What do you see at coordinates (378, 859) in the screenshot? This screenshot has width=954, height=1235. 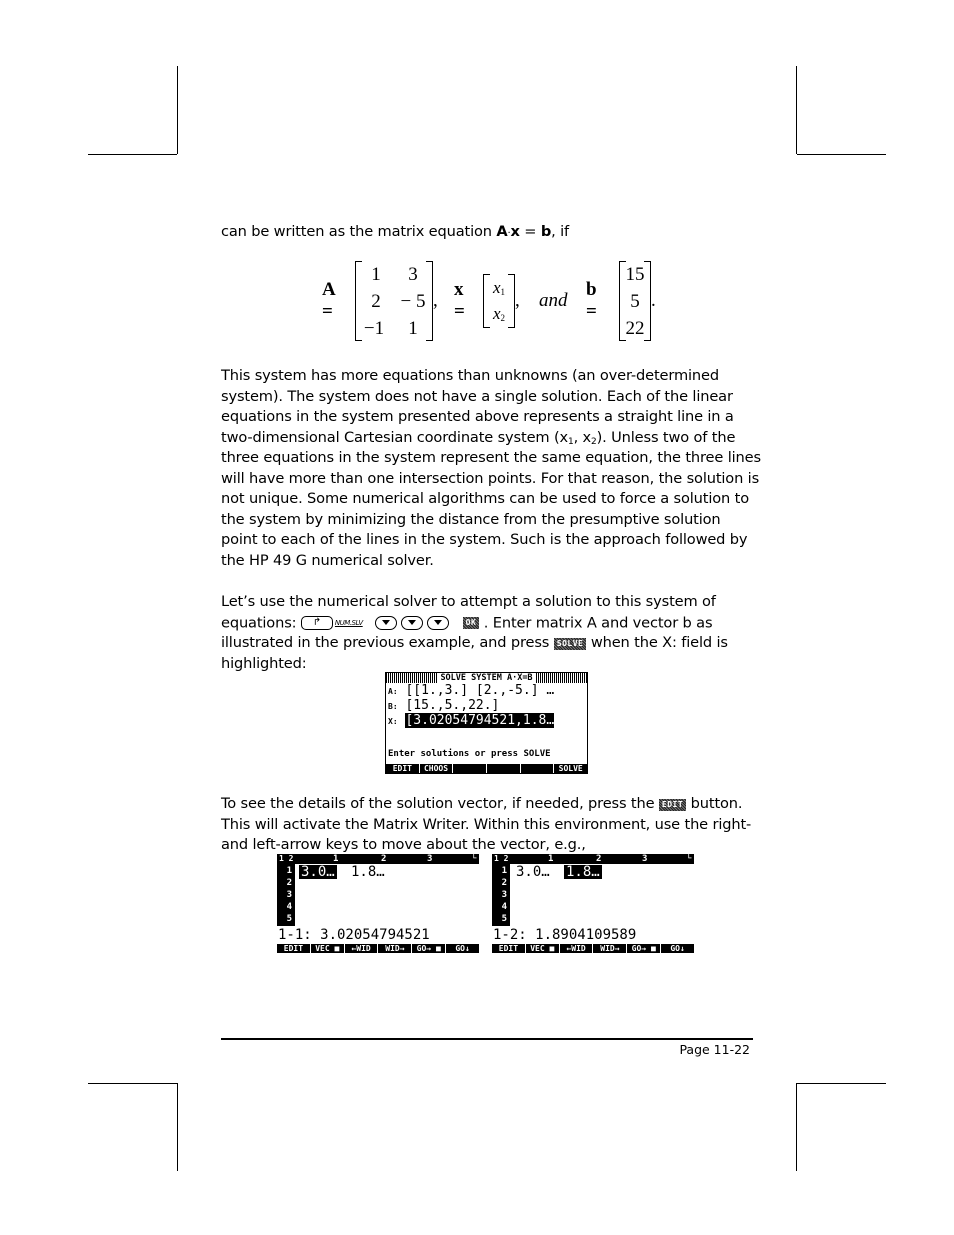 I see `column-header-bar: 1 2 1 2 3 └` at bounding box center [378, 859].